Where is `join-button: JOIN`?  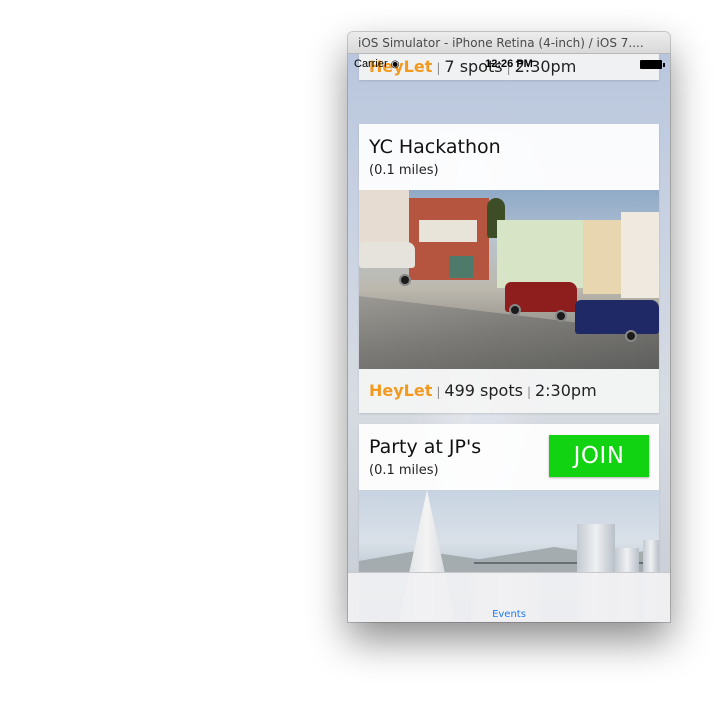 join-button: JOIN is located at coordinates (599, 456).